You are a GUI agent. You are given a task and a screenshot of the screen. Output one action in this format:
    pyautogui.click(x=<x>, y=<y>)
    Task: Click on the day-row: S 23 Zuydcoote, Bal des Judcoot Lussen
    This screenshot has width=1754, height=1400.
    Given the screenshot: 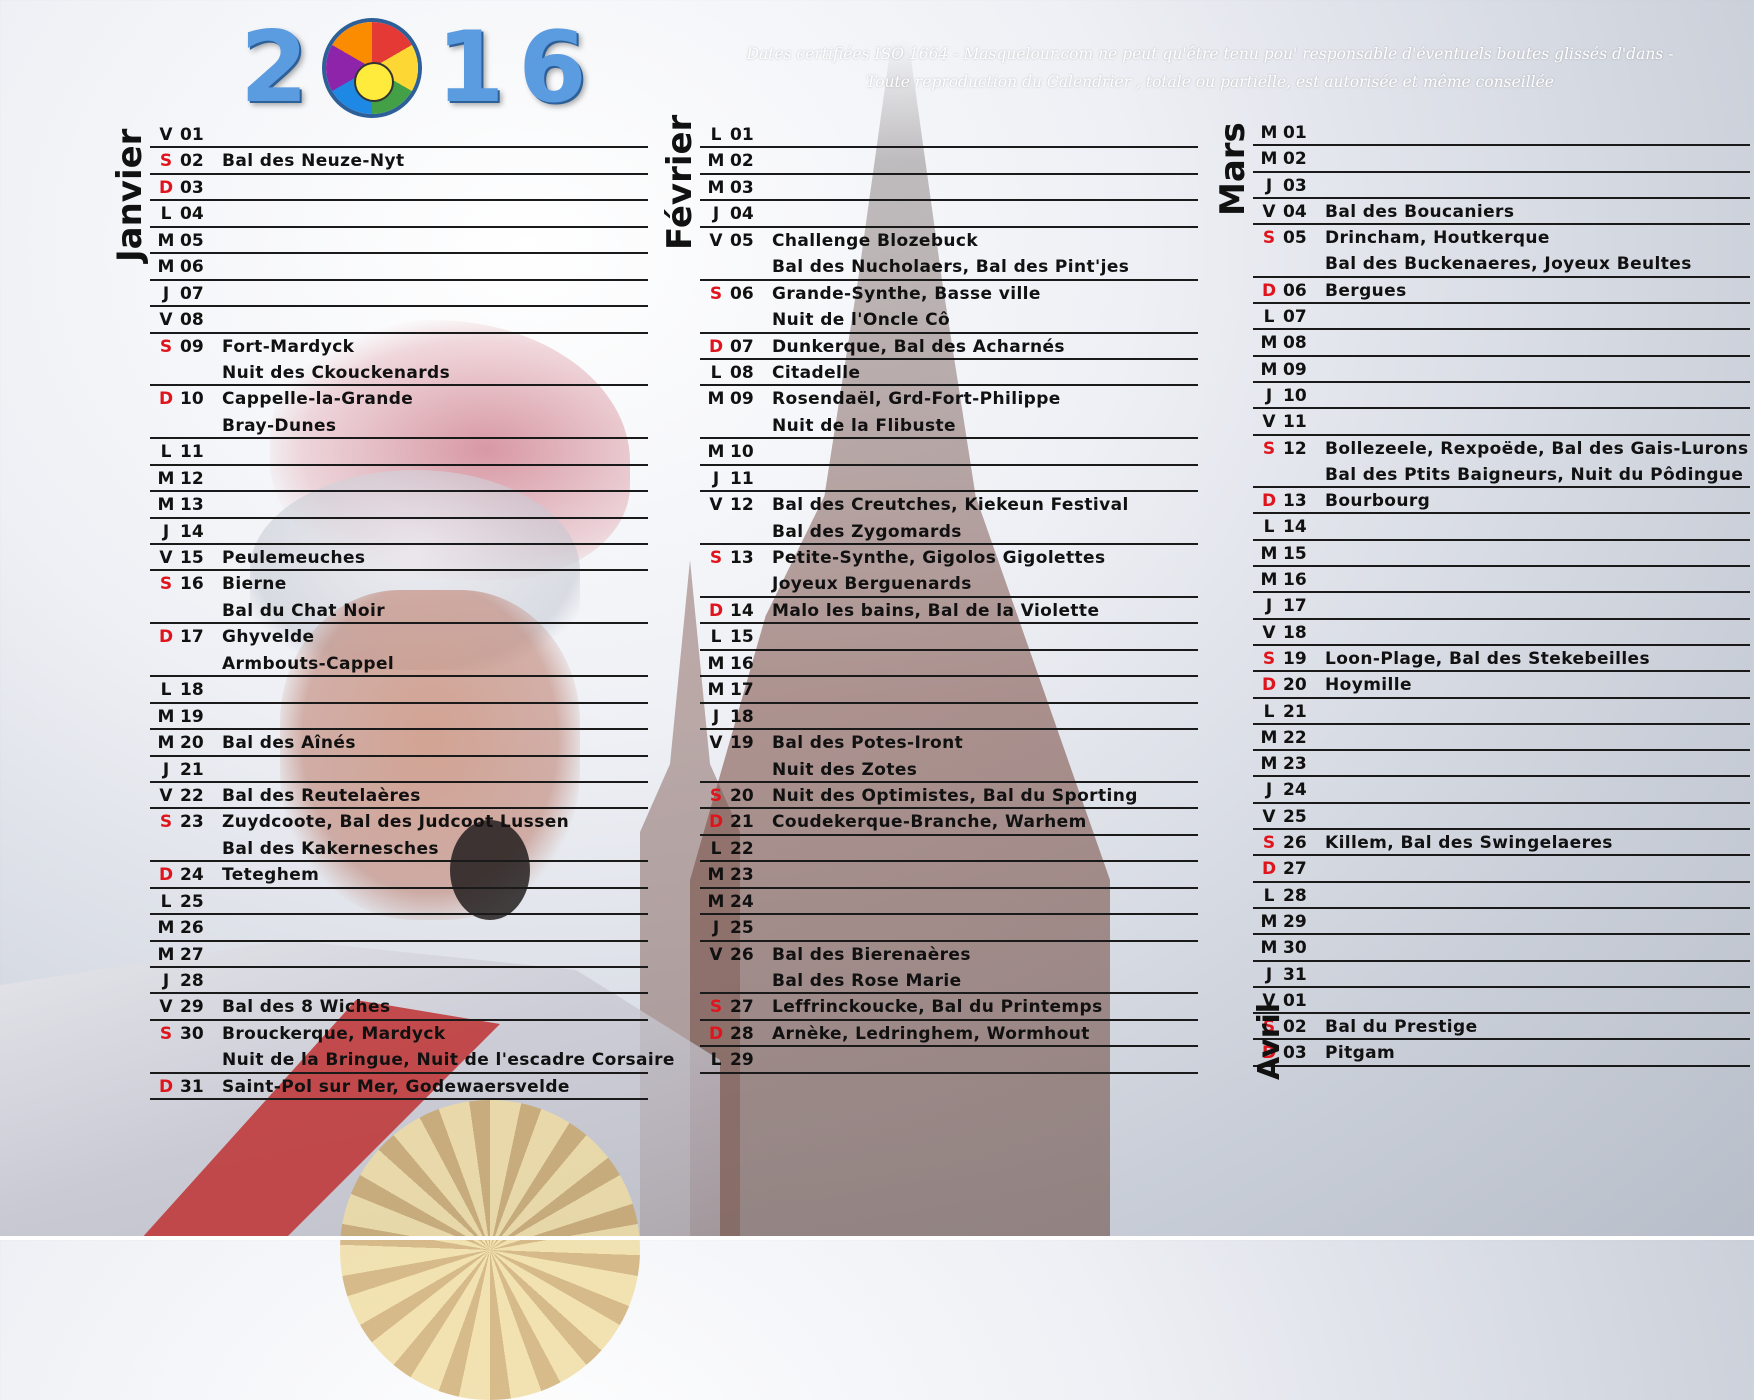 What is the action you would take?
    pyautogui.click(x=399, y=822)
    